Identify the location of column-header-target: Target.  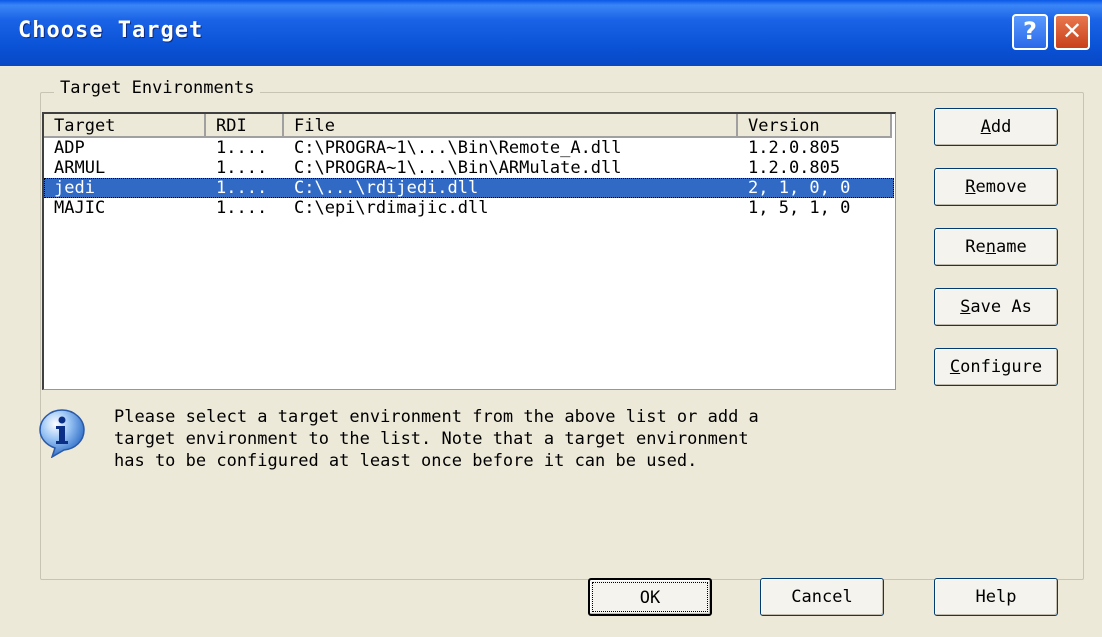
(125, 126).